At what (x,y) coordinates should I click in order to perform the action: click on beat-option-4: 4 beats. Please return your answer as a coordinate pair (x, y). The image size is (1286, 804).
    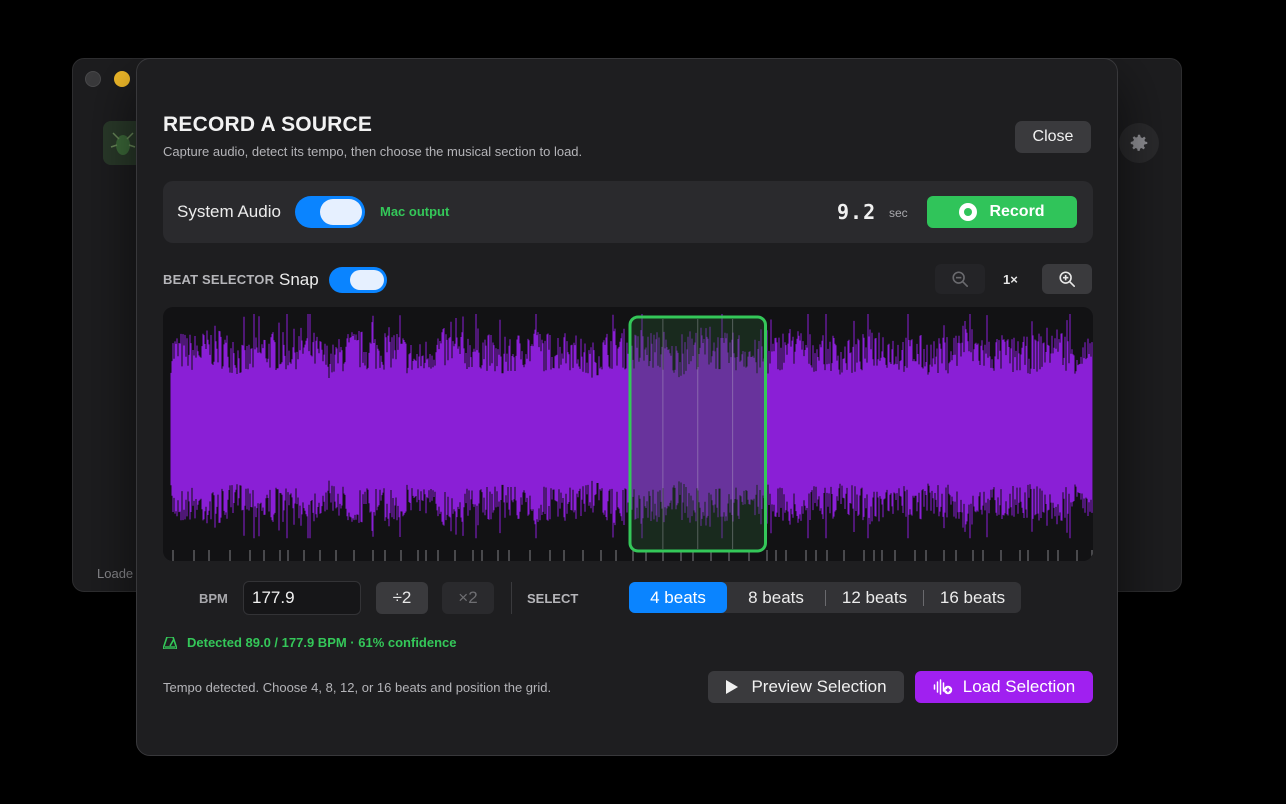
    Looking at the image, I should click on (678, 597).